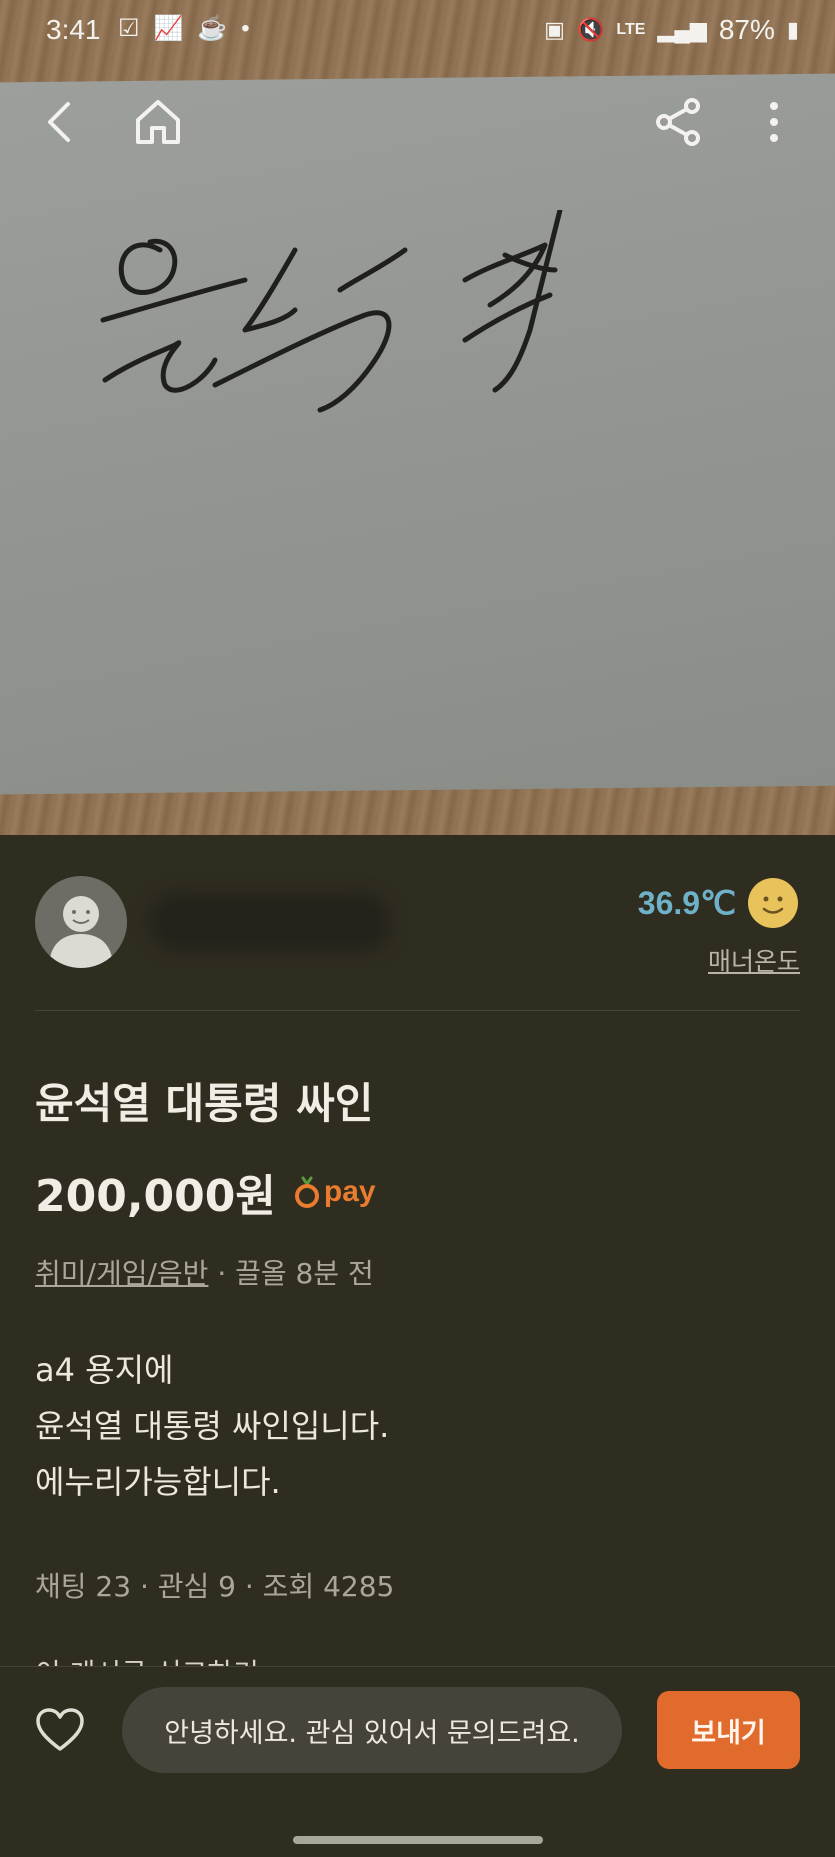  I want to click on post-stats: 채팅 23 · 관심 9 · 조회 4285, so click(215, 1586).